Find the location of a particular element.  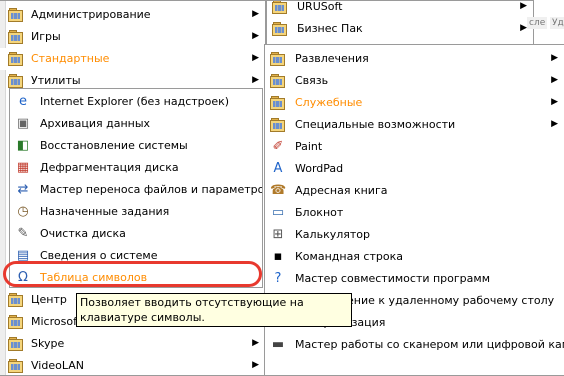

utilities-menu-item: ▤ Сведения о системе is located at coordinates (136, 256).